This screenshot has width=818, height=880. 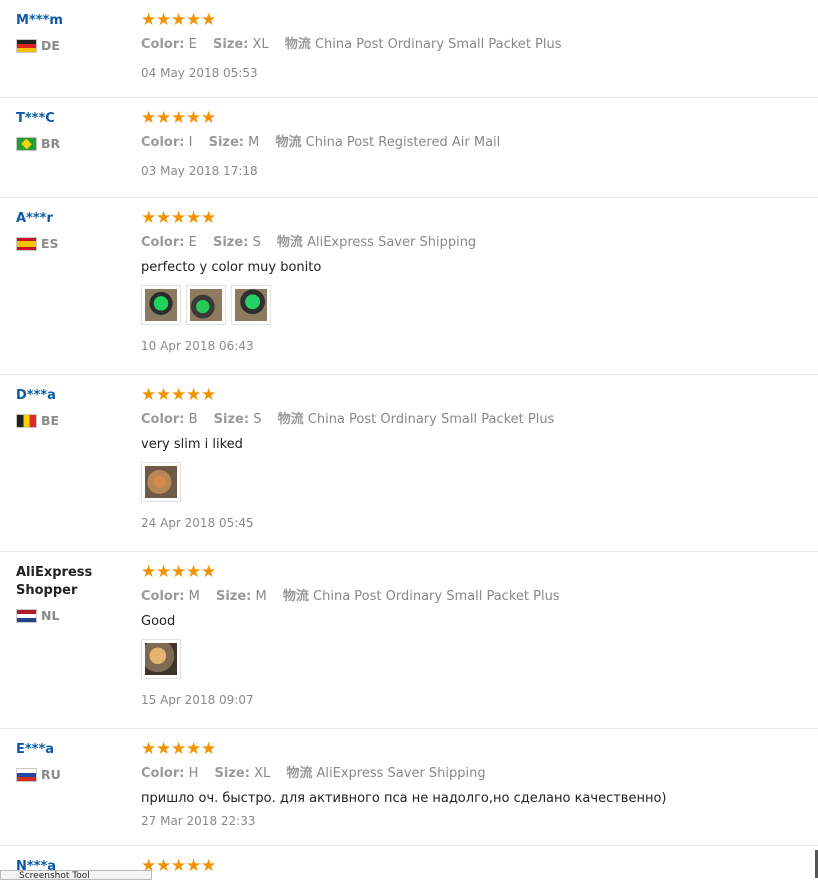 I want to click on shipping-value: AliExpress Saver Shipping, so click(x=392, y=242).